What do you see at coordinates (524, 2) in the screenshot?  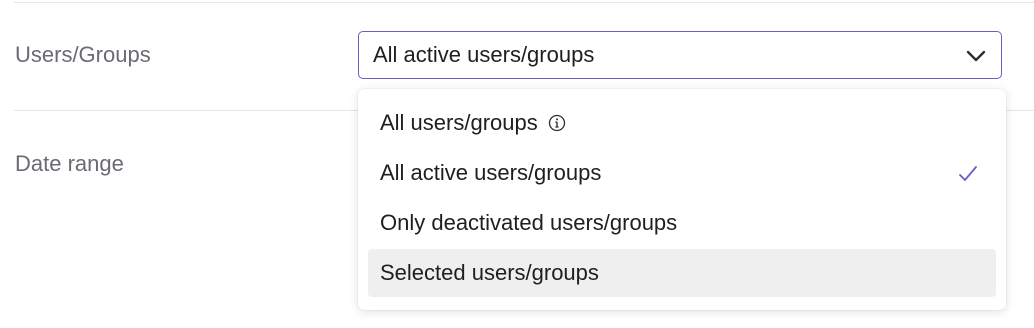 I see `divider` at bounding box center [524, 2].